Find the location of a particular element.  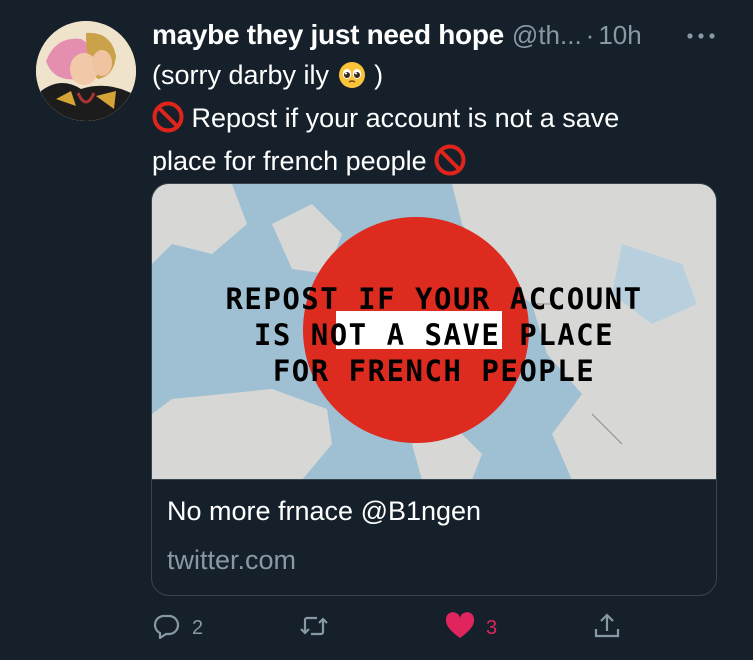

pleading-face-emoji is located at coordinates (352, 80).